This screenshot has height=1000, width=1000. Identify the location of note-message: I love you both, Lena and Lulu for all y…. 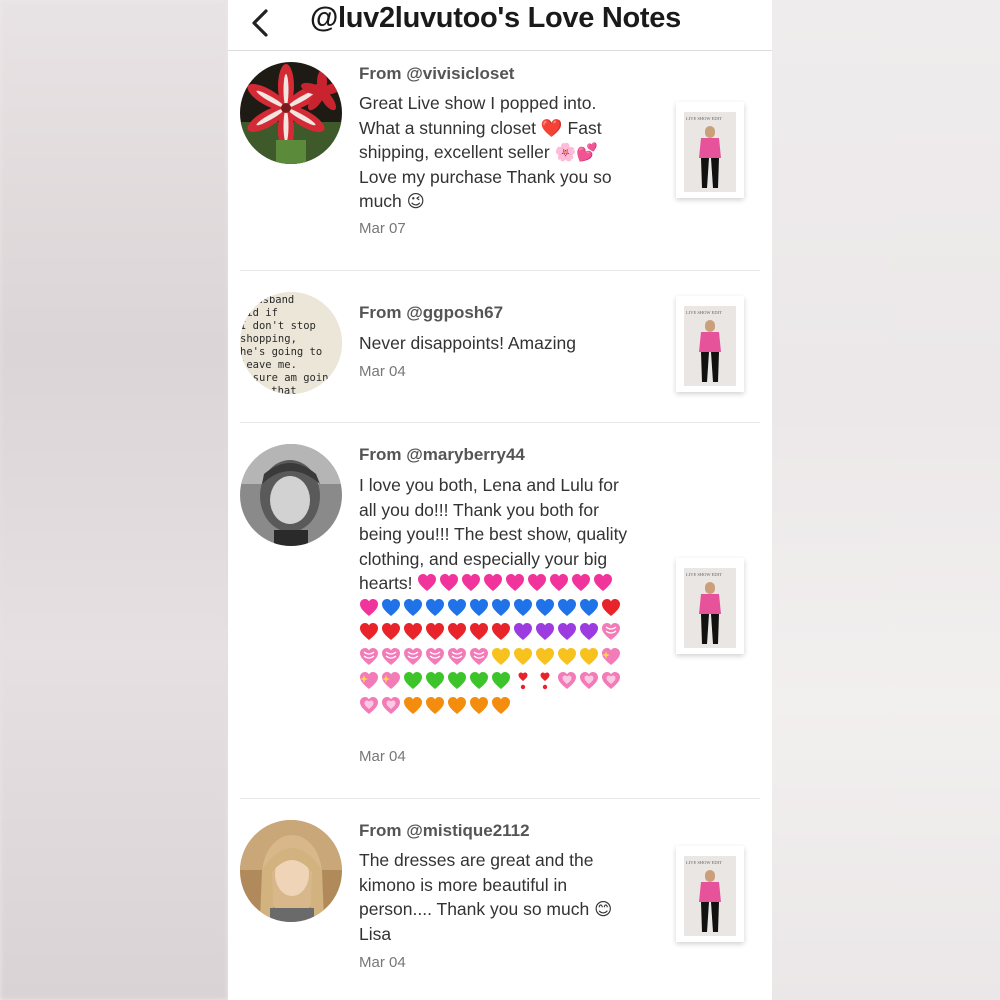
(495, 595).